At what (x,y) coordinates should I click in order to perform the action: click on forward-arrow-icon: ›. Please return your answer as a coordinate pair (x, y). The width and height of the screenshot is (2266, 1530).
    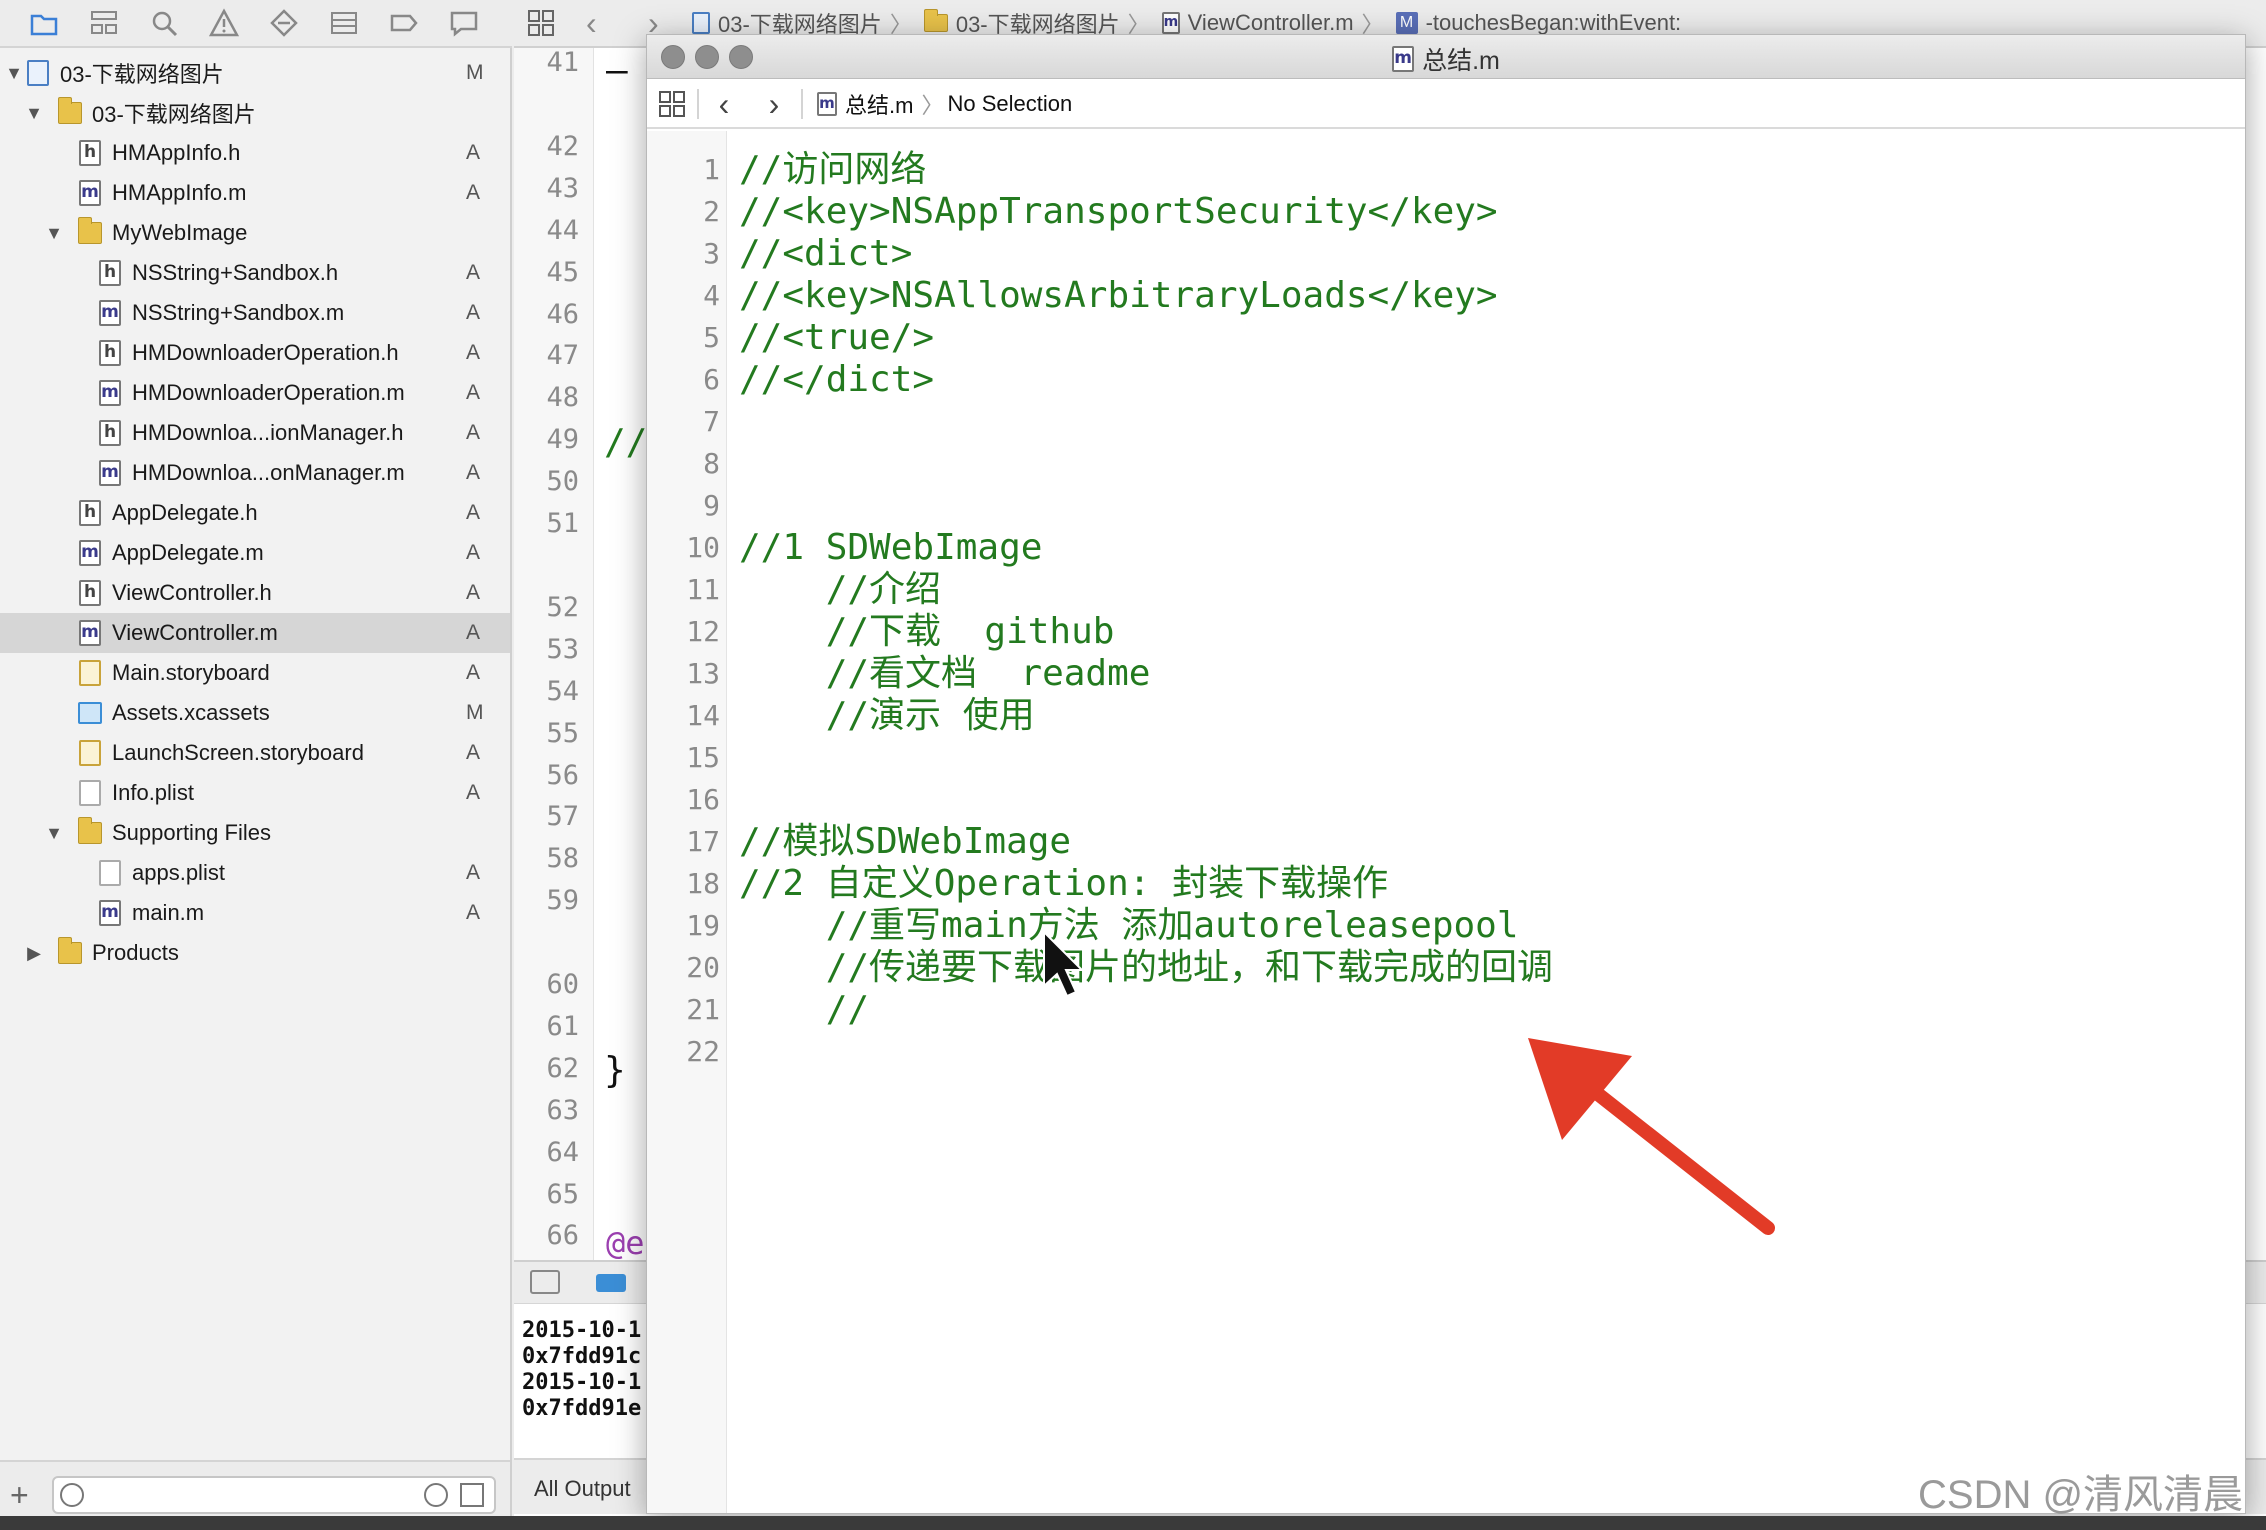
    Looking at the image, I should click on (774, 104).